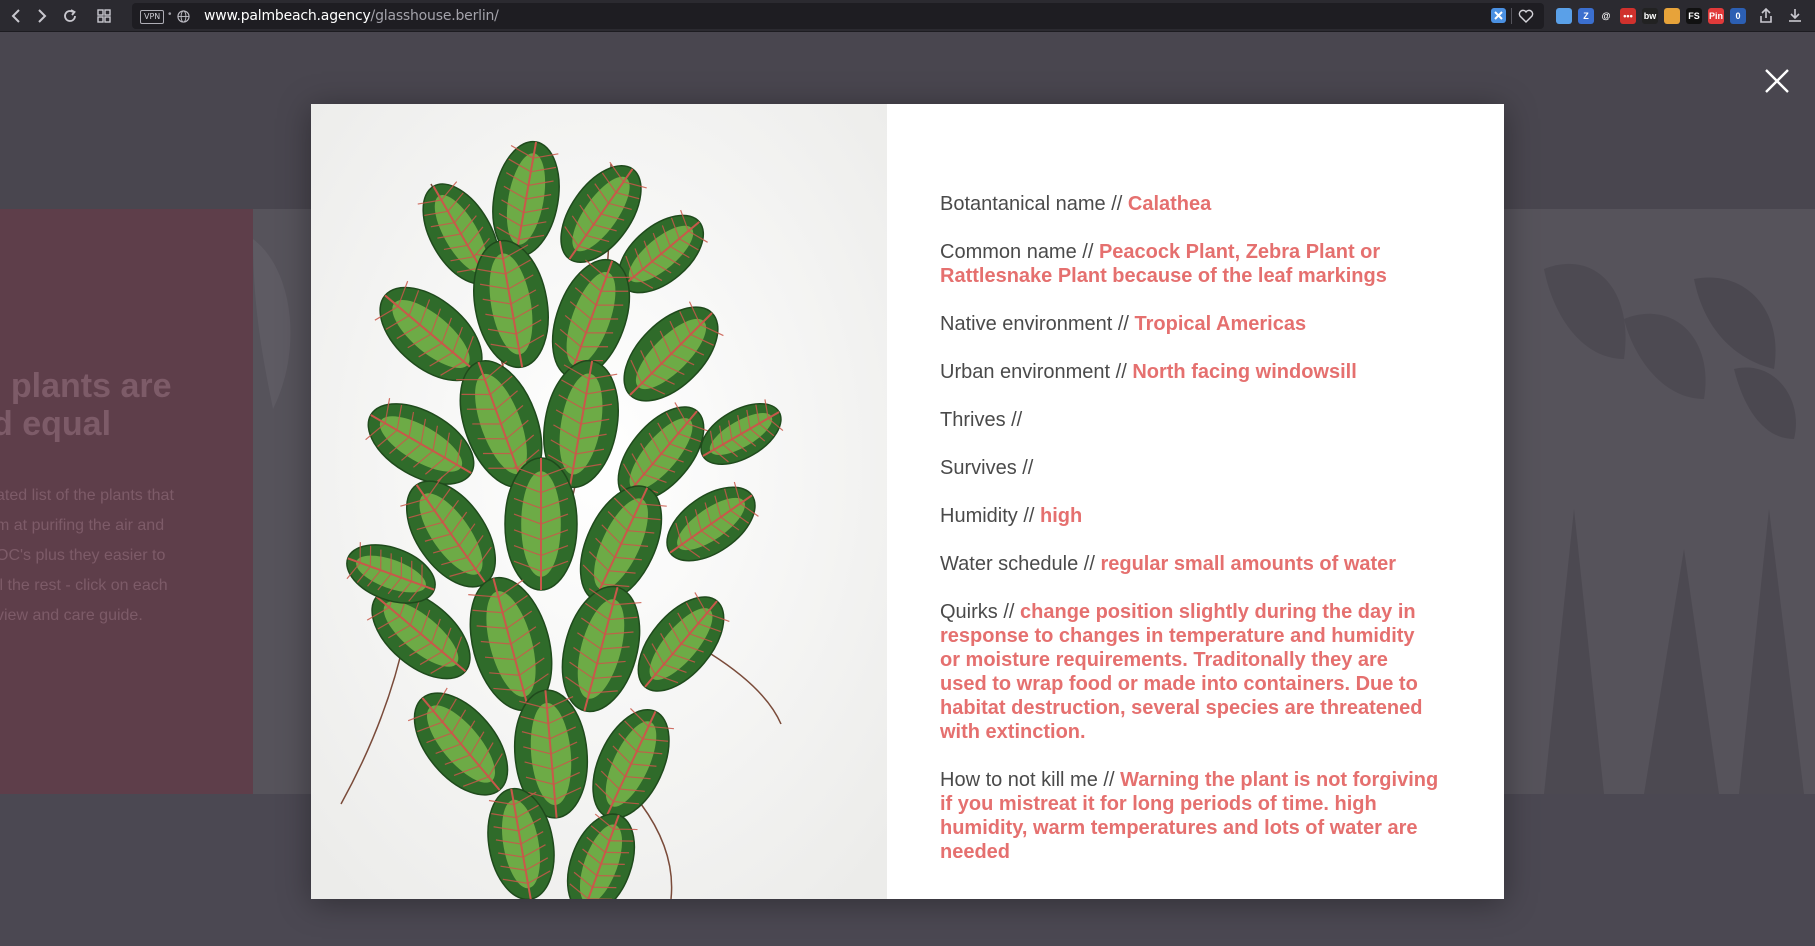 The width and height of the screenshot is (1815, 946). Describe the element at coordinates (1795, 16) in the screenshot. I see `download-icon` at that location.